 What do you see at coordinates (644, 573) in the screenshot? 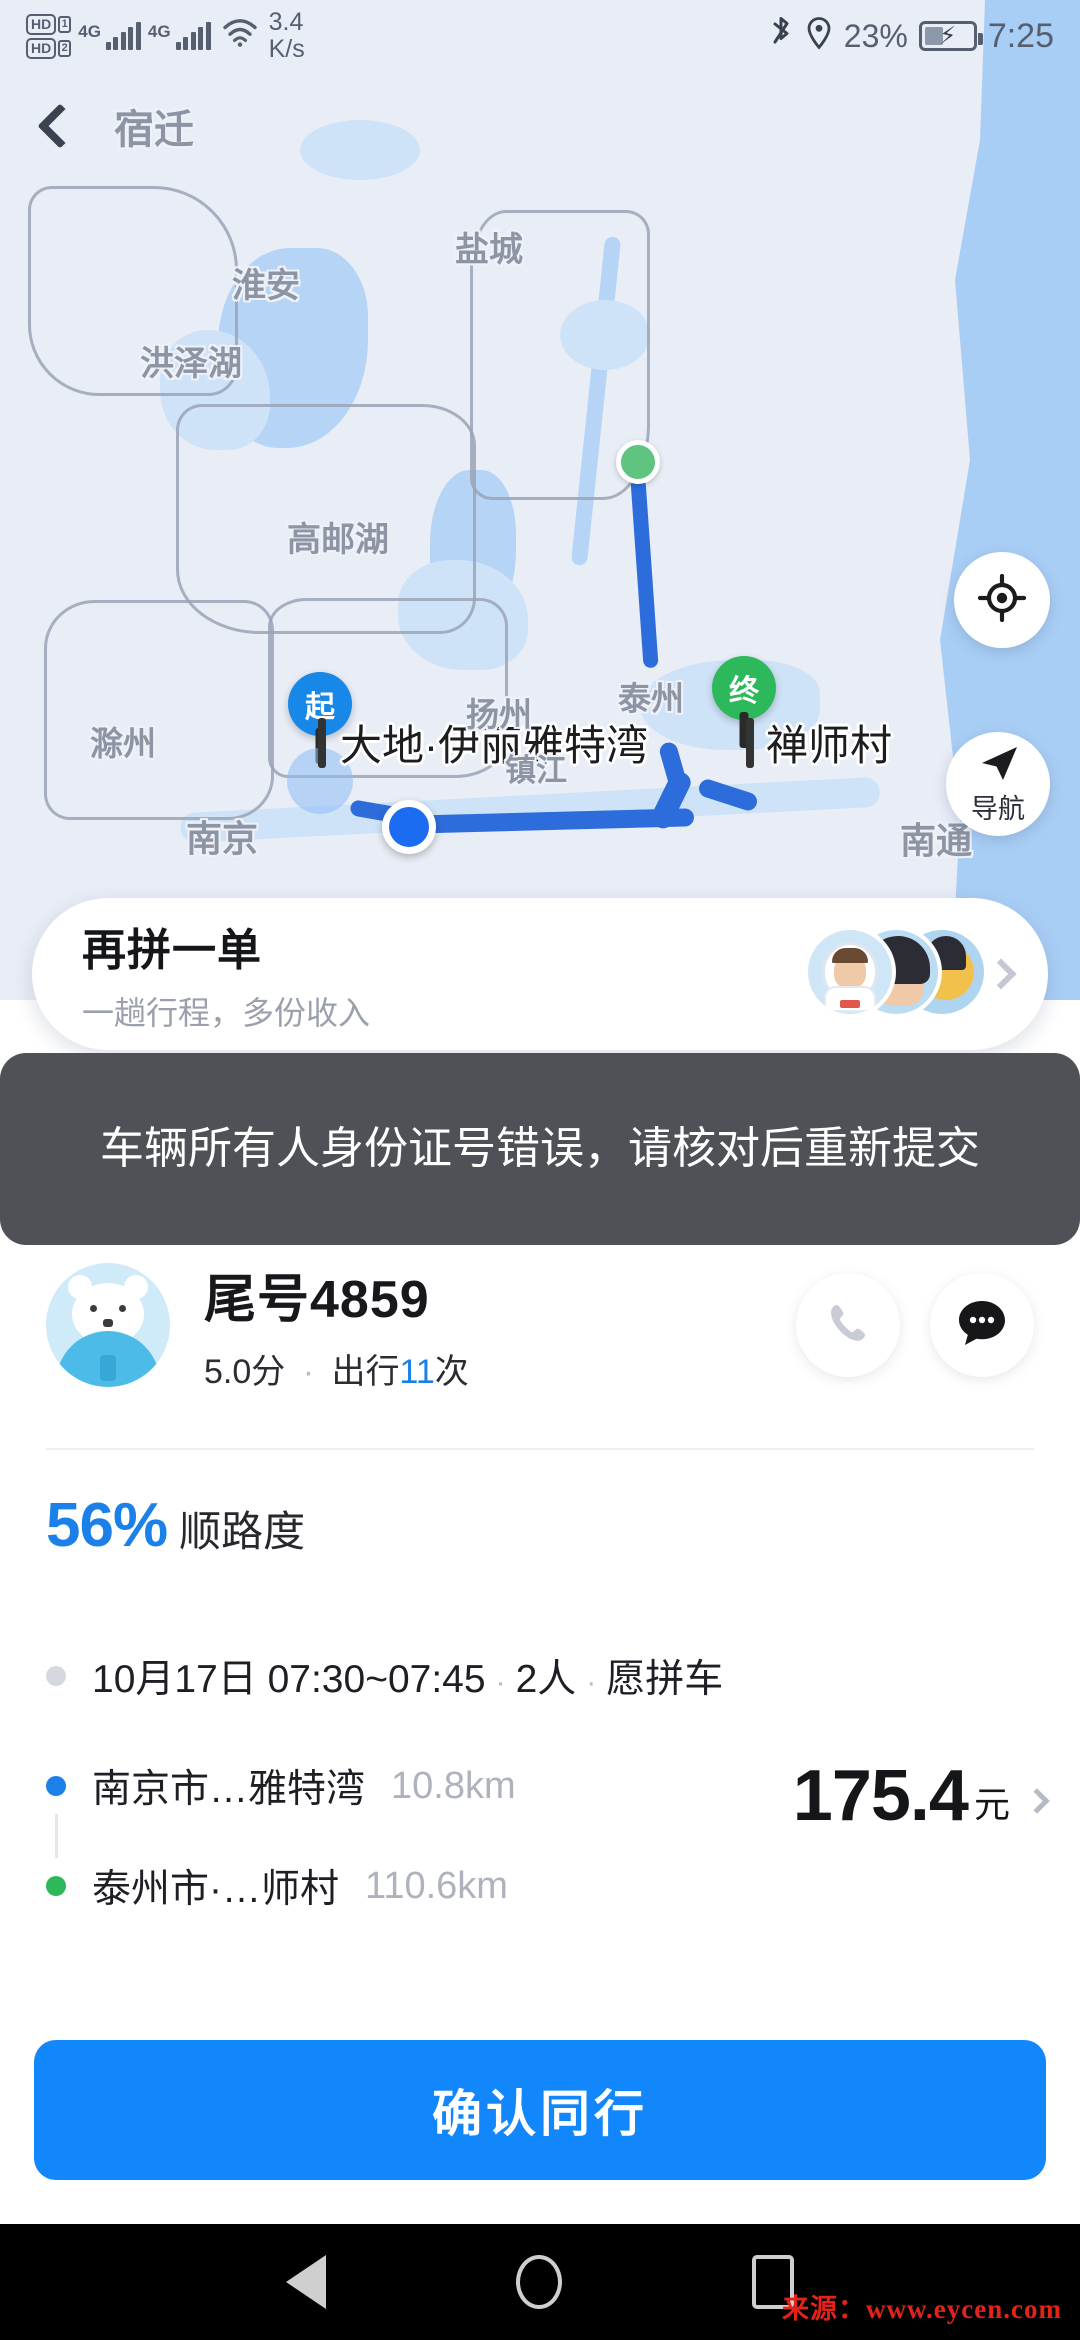
I see `map-route-north` at bounding box center [644, 573].